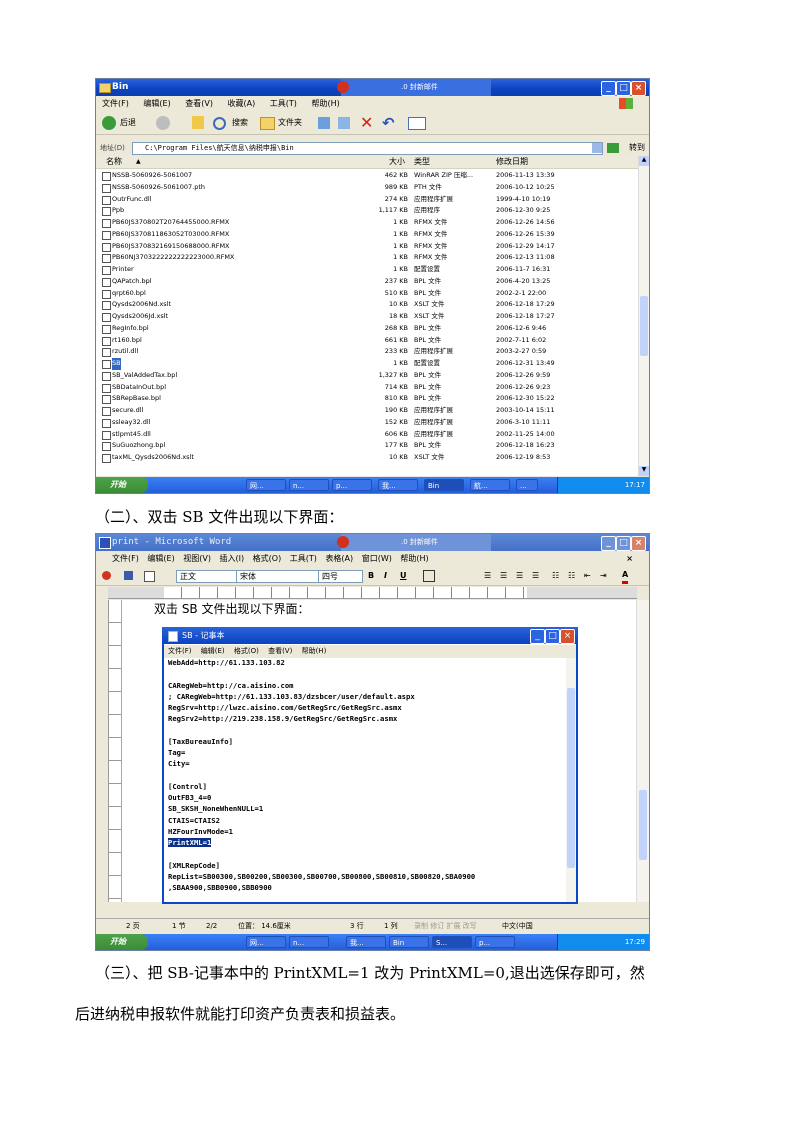  I want to click on up-folder-icon, so click(198, 122).